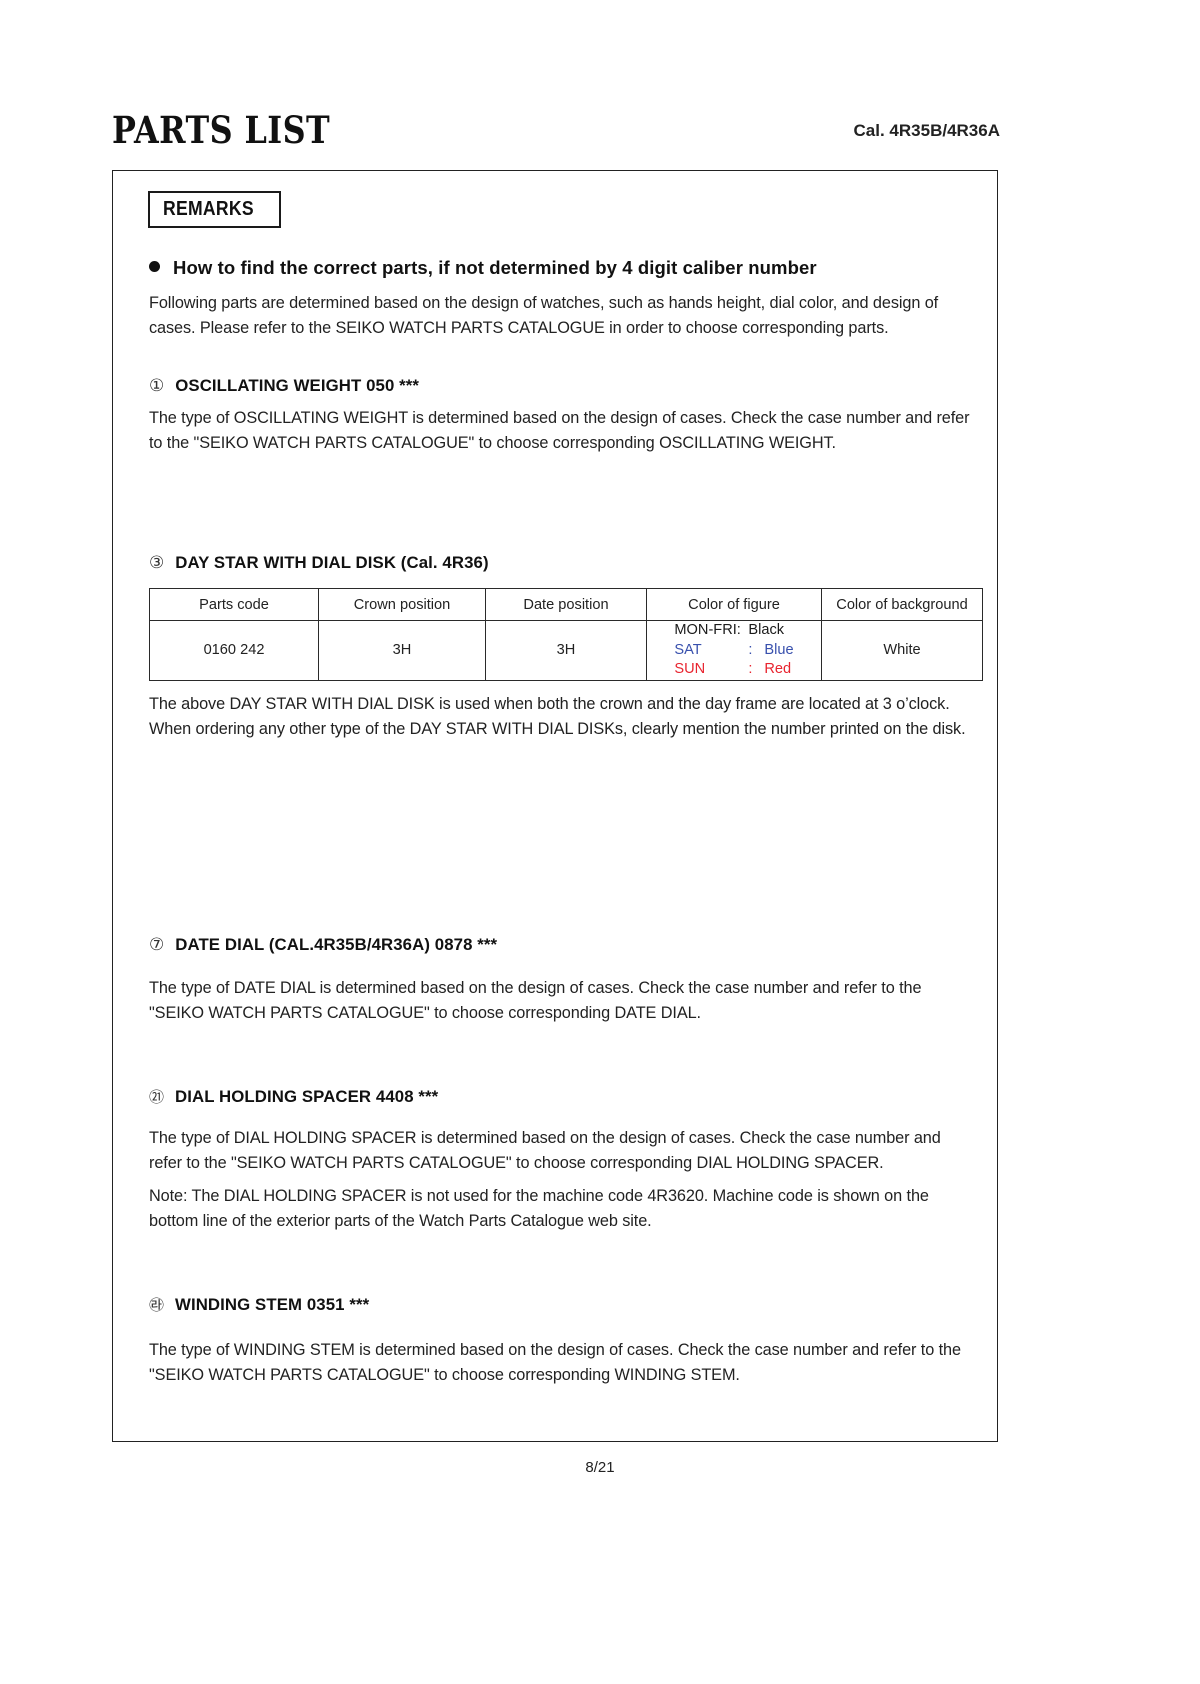 The height and width of the screenshot is (1684, 1200). I want to click on section-heading-text: DATE DIAL (CAL.4R35B/4R36A) 0878 ***, so click(336, 944).